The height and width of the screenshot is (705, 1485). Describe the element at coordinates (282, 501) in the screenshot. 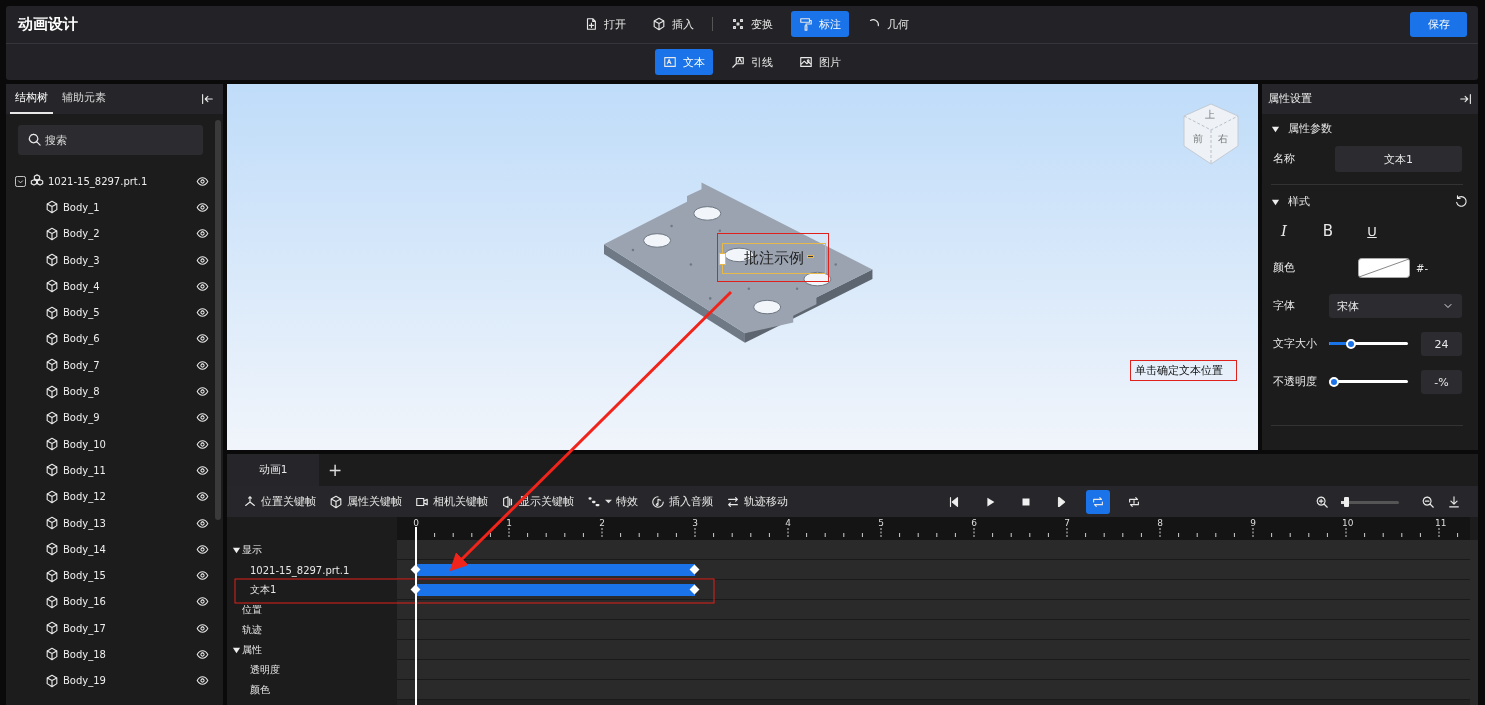

I see `timeline-tool-button: 位置关键帧` at that location.